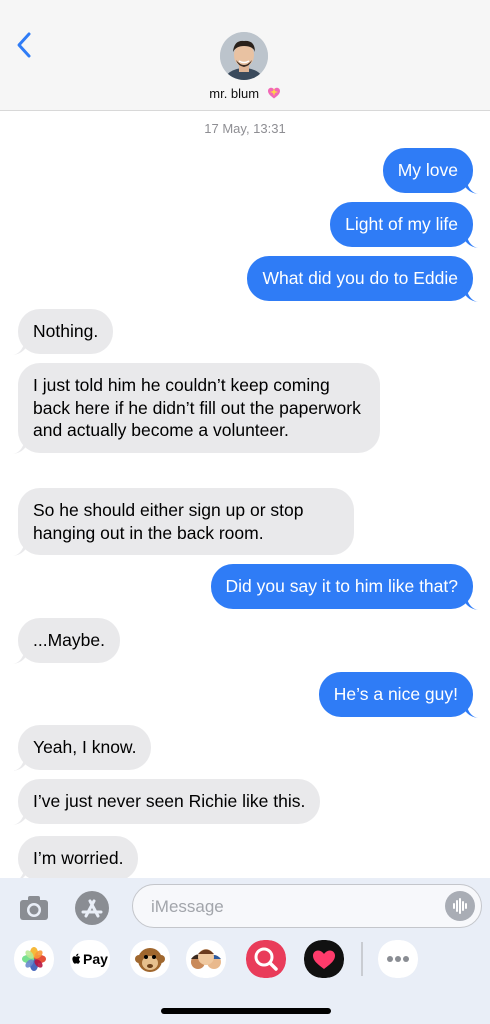 This screenshot has width=490, height=1024. I want to click on app-drawer-divider, so click(362, 959).